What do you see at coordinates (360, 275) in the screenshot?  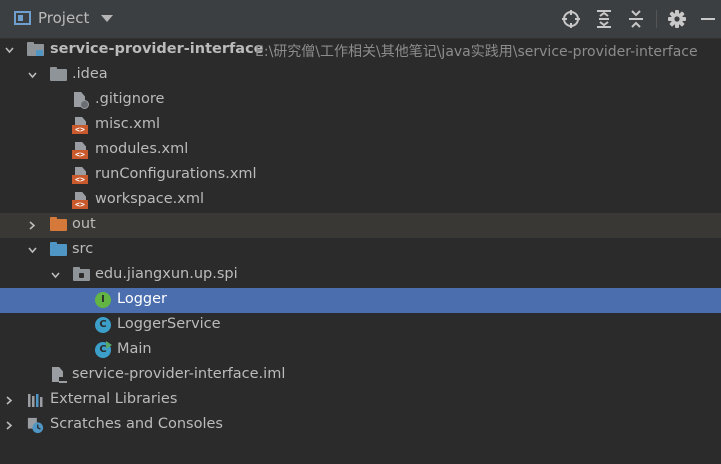 I see `tree-row-package: edu.jiangxun.up.spi` at bounding box center [360, 275].